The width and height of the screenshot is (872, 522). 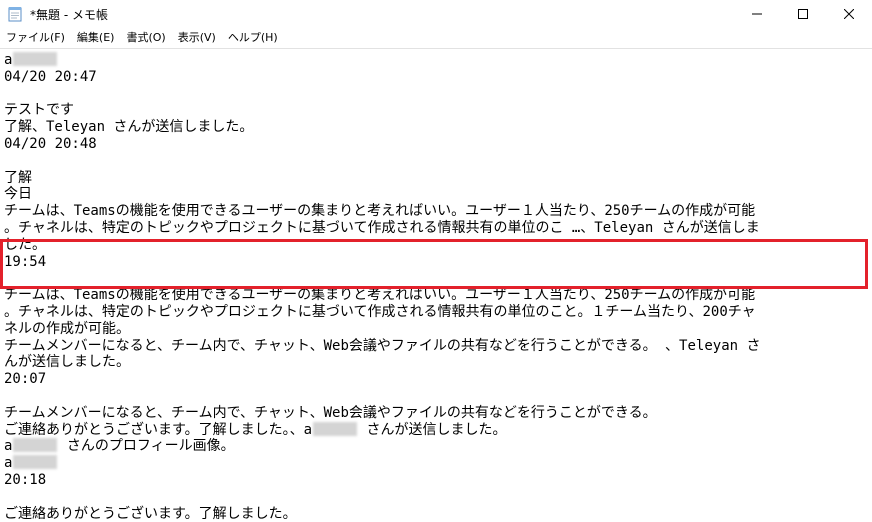 What do you see at coordinates (437, 480) in the screenshot?
I see `text-line: 20:18` at bounding box center [437, 480].